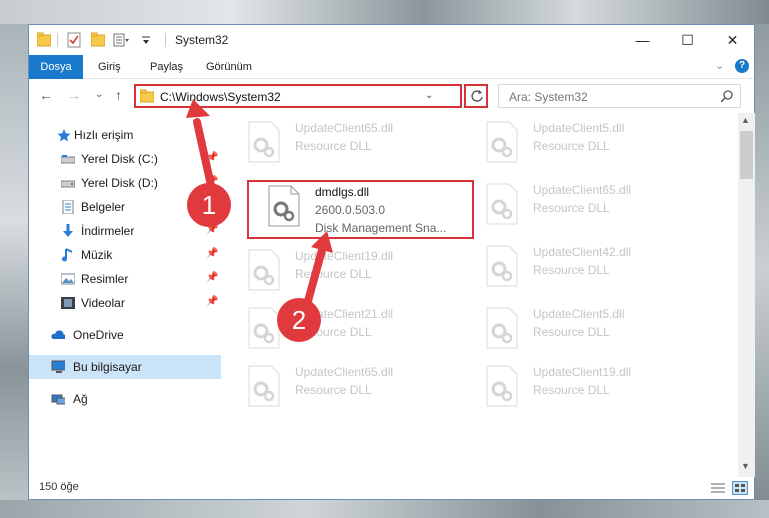 Image resolution: width=769 pixels, height=518 pixels. Describe the element at coordinates (201, 146) in the screenshot. I see `arrow-to-address-bar` at that location.